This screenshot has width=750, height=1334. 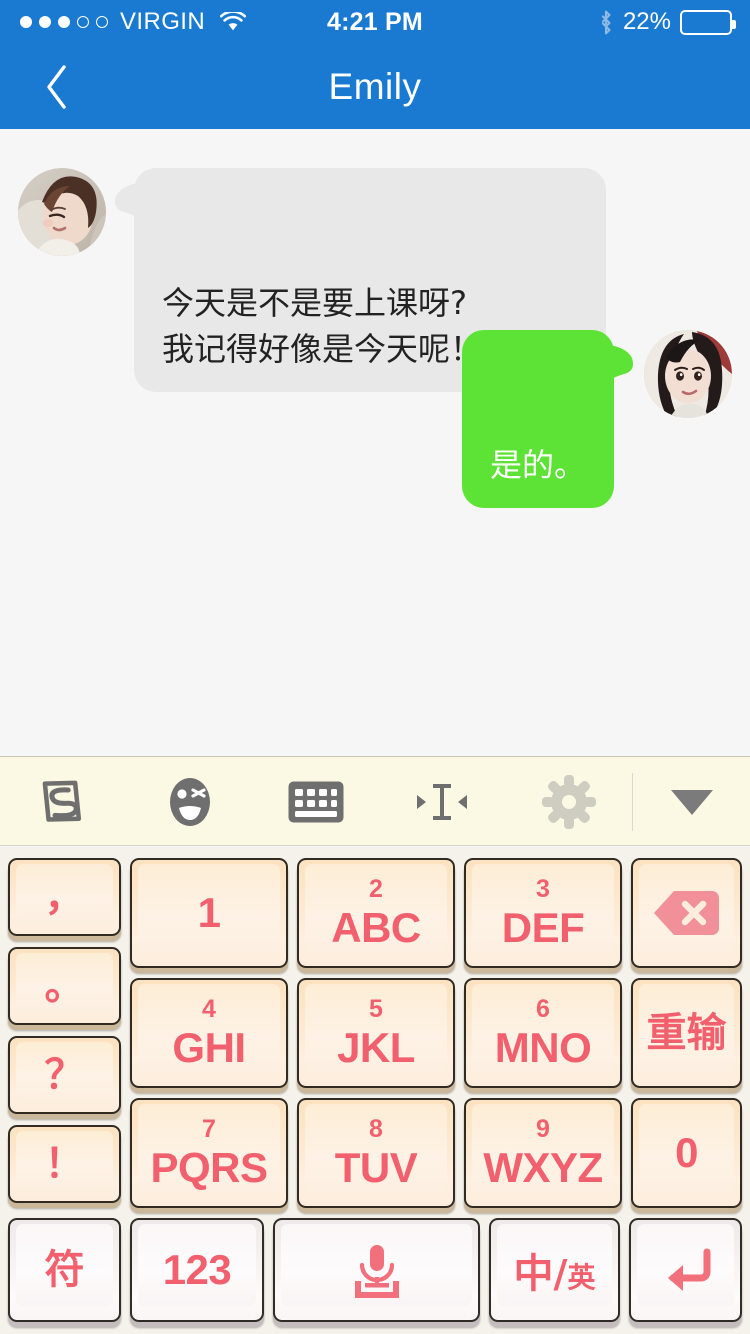 I want to click on key-language-toggle: 中 / 英, so click(x=554, y=1270).